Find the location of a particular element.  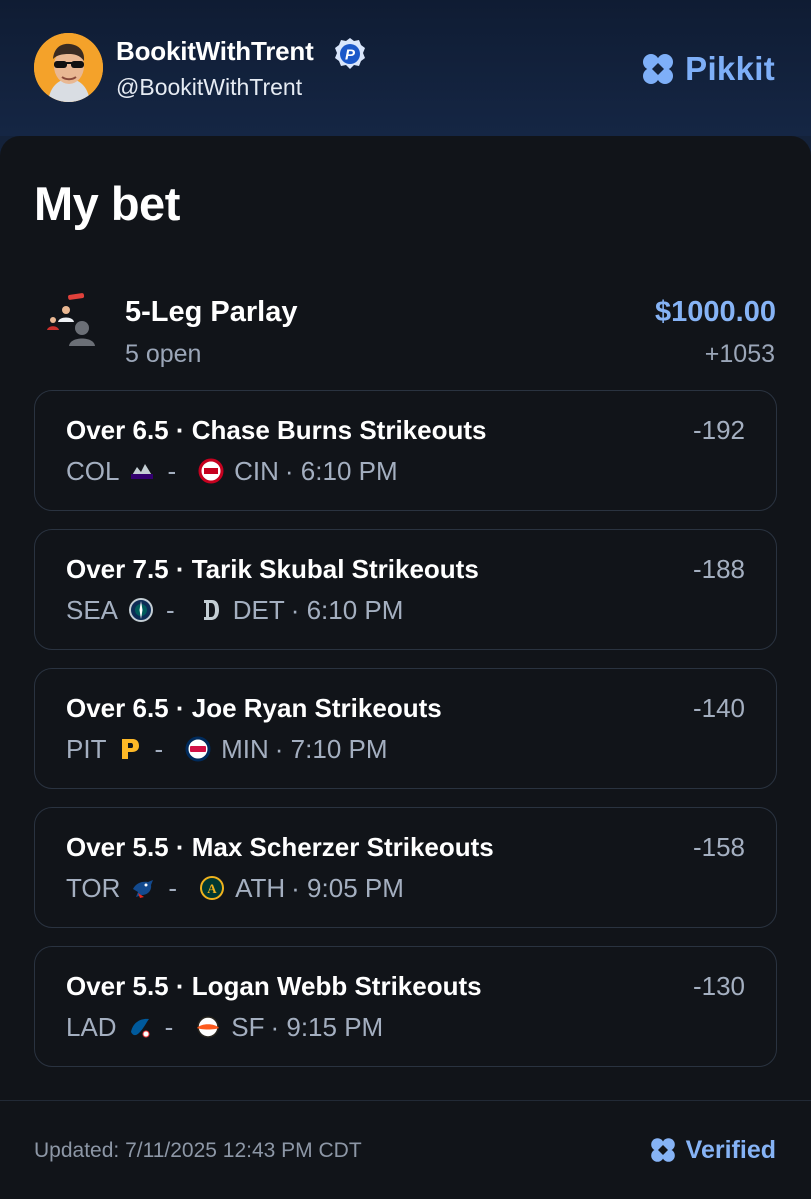

pirates-logo-icon is located at coordinates (131, 749).